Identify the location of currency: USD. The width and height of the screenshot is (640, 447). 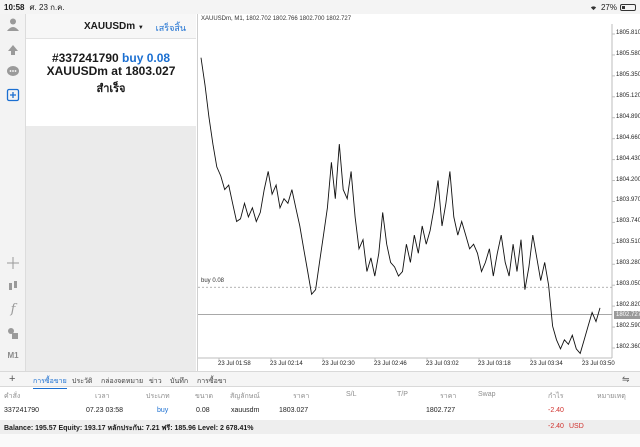
(576, 426).